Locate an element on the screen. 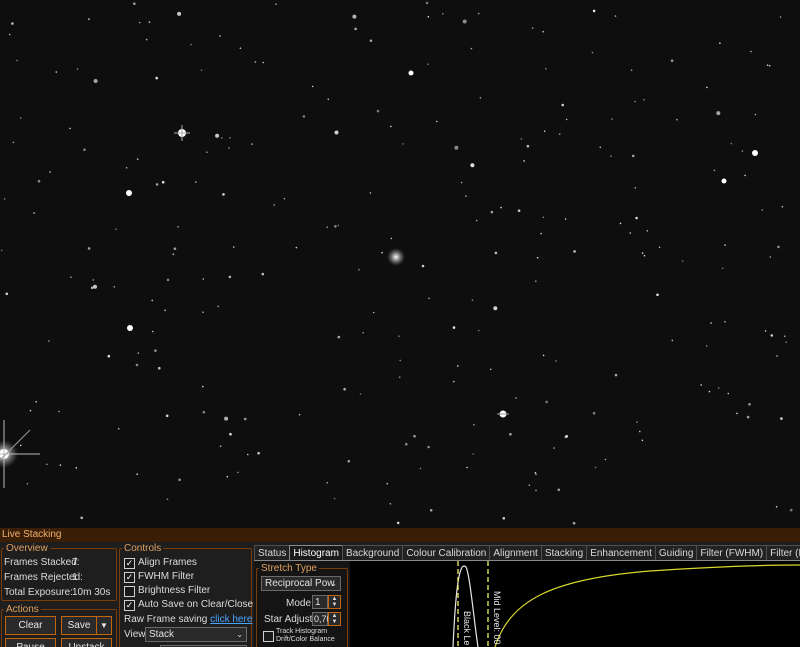 The width and height of the screenshot is (800, 647). tab-histogram: Histogram is located at coordinates (316, 553).